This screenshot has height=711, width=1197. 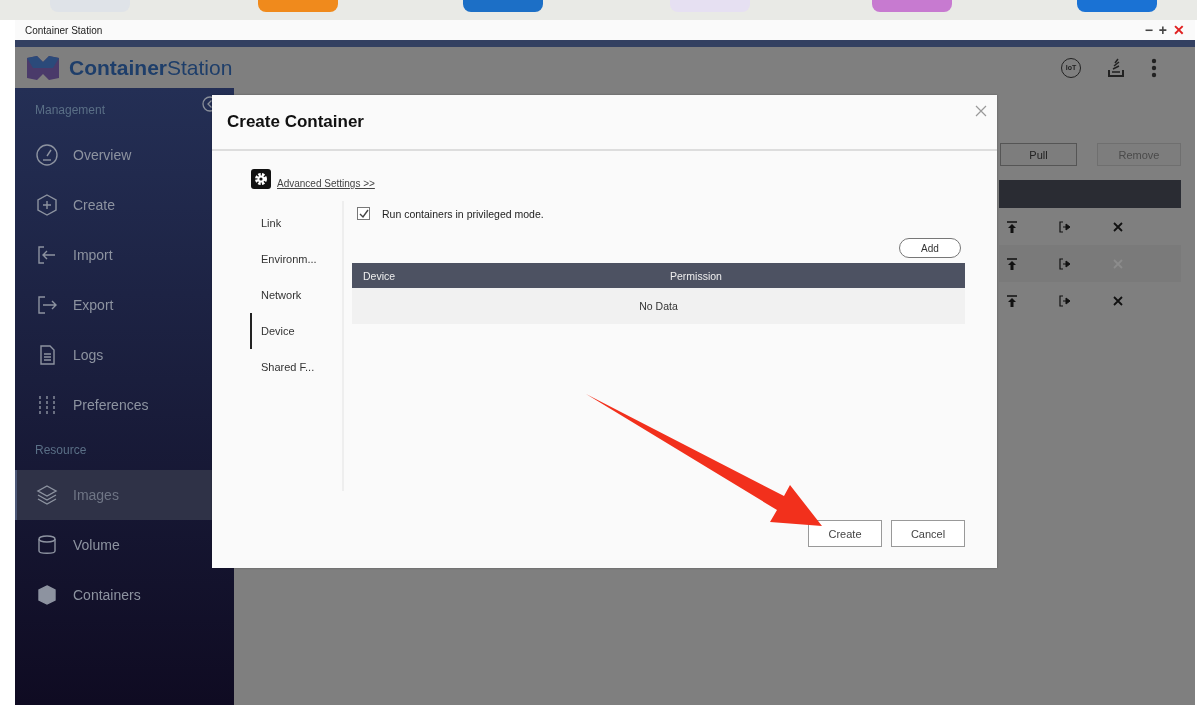 I want to click on create-button: Create, so click(x=845, y=533).